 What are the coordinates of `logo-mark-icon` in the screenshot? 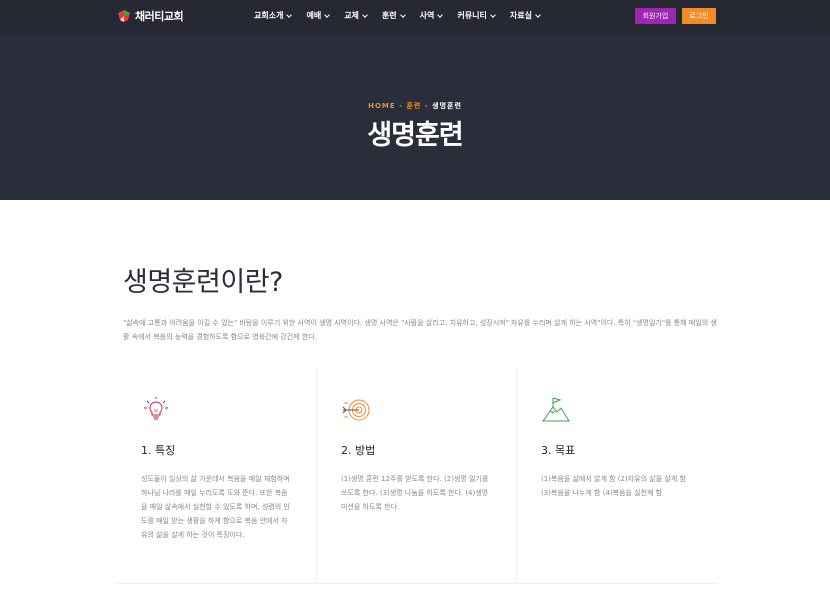 It's located at (124, 16).